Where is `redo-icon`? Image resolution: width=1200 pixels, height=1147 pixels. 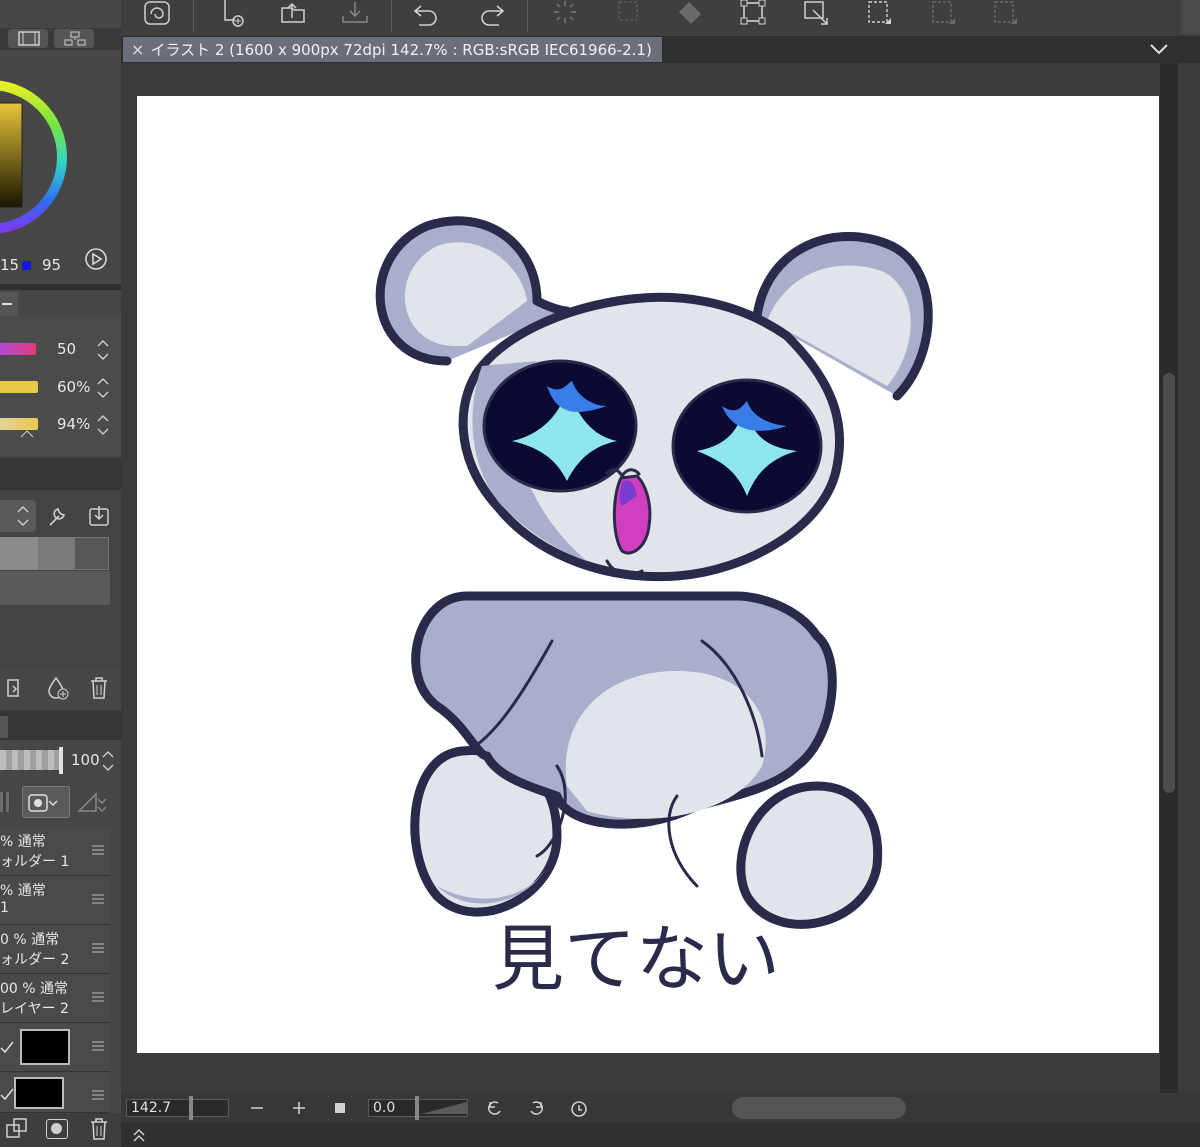
redo-icon is located at coordinates (491, 15).